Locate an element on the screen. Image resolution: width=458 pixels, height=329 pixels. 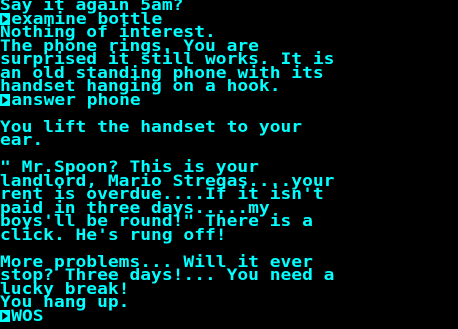
command-line: answer phone is located at coordinates (70, 99).